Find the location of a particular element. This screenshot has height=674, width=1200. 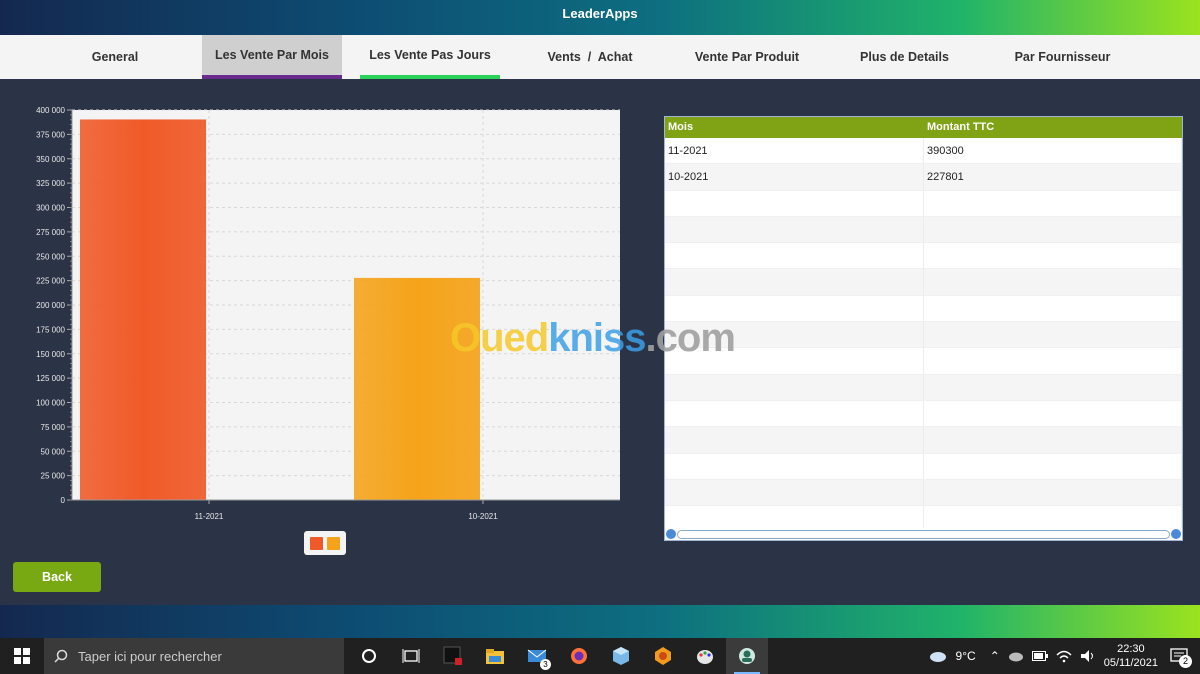

gear-app-icon is located at coordinates (663, 656).